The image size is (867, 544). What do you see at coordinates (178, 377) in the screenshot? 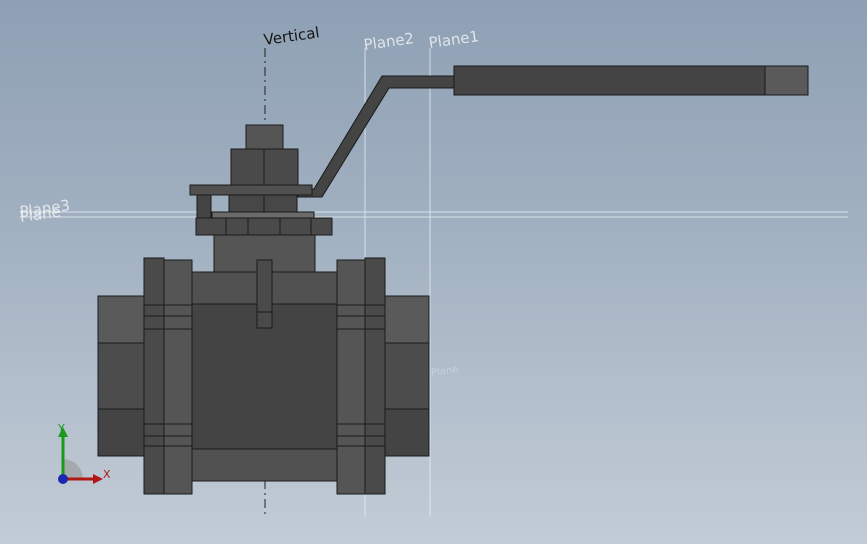
I see `left-inner-flange` at bounding box center [178, 377].